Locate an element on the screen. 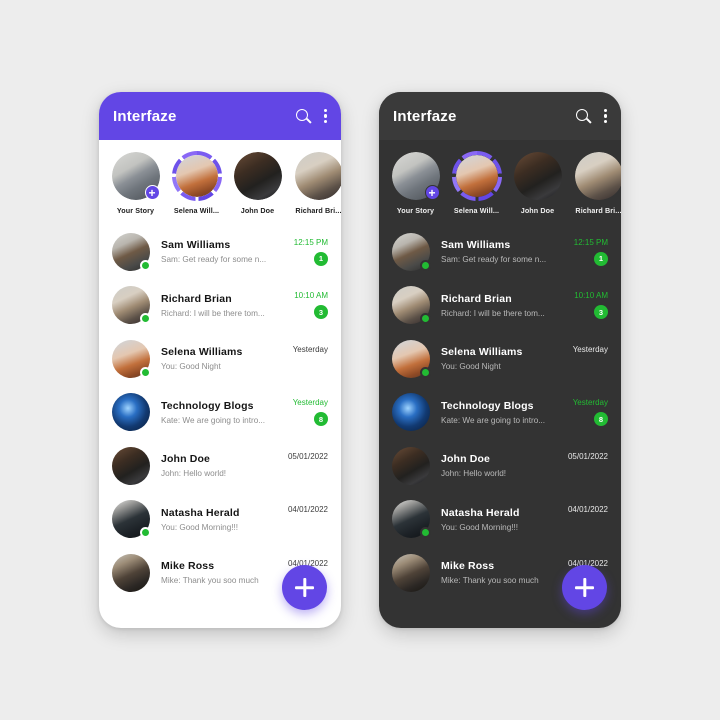  app-bar-light: Interfaze is located at coordinates (220, 116).